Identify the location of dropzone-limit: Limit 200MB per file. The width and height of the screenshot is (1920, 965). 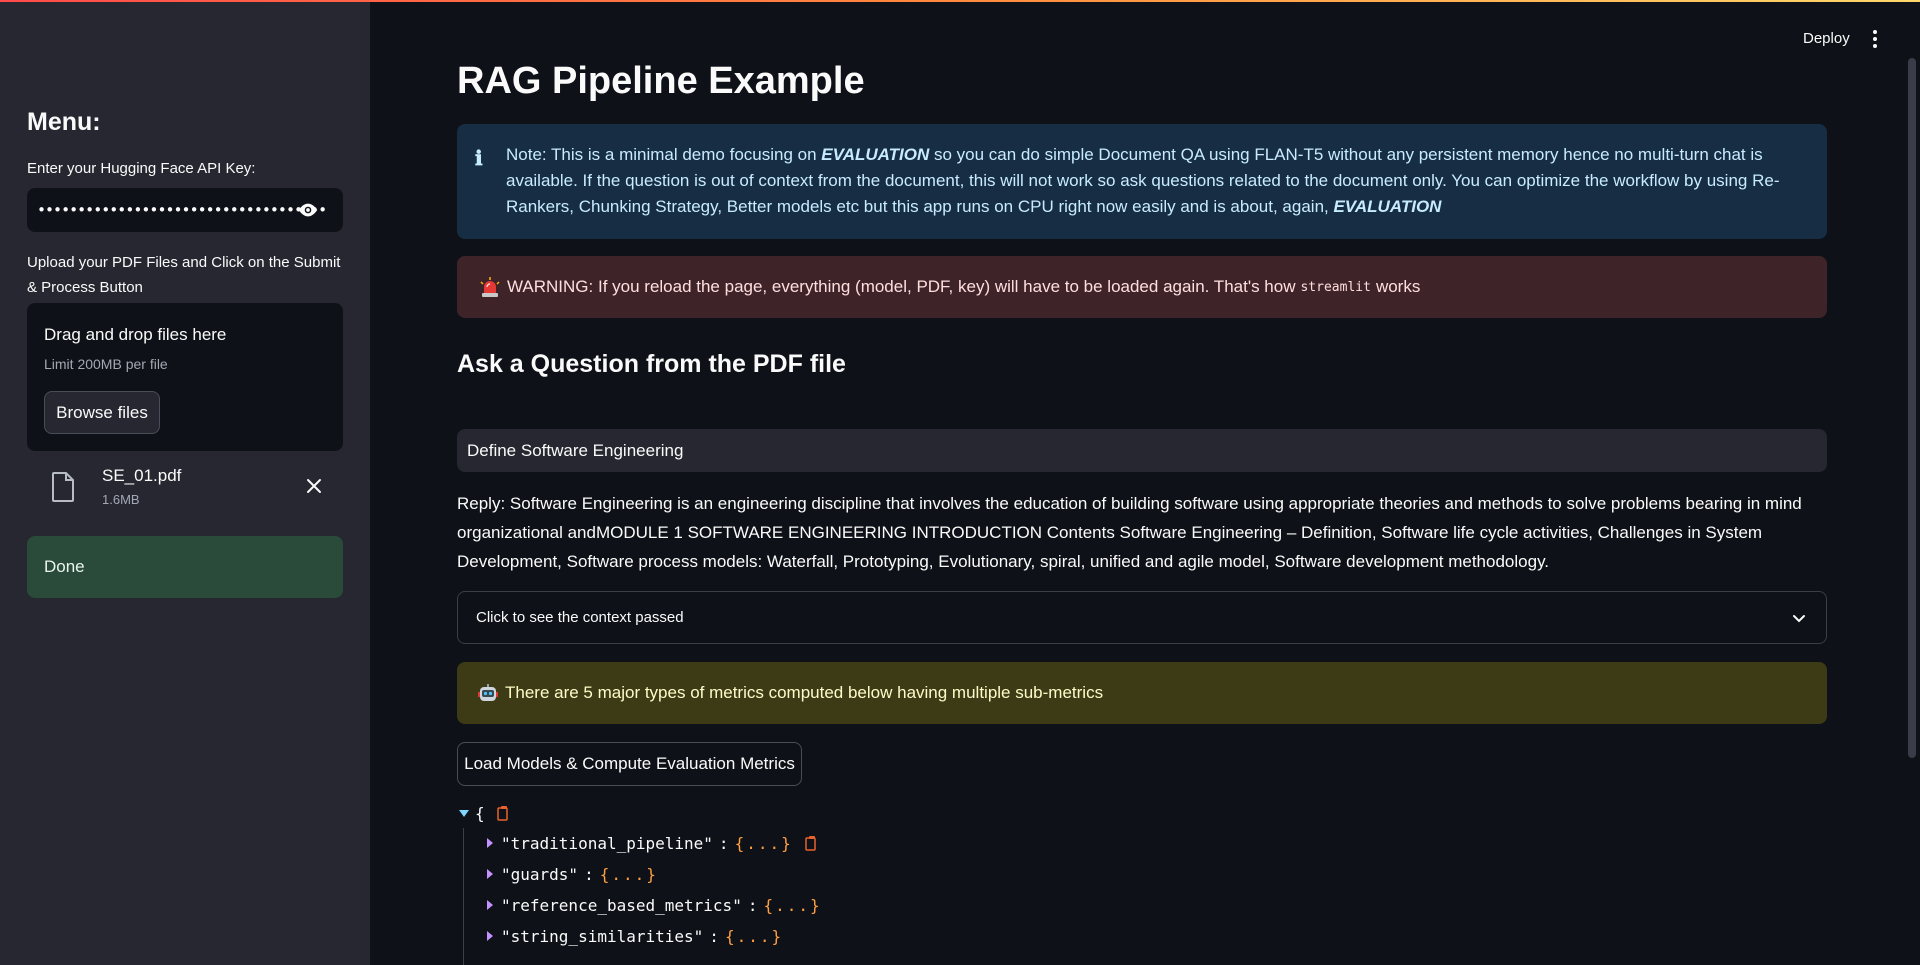
(106, 364).